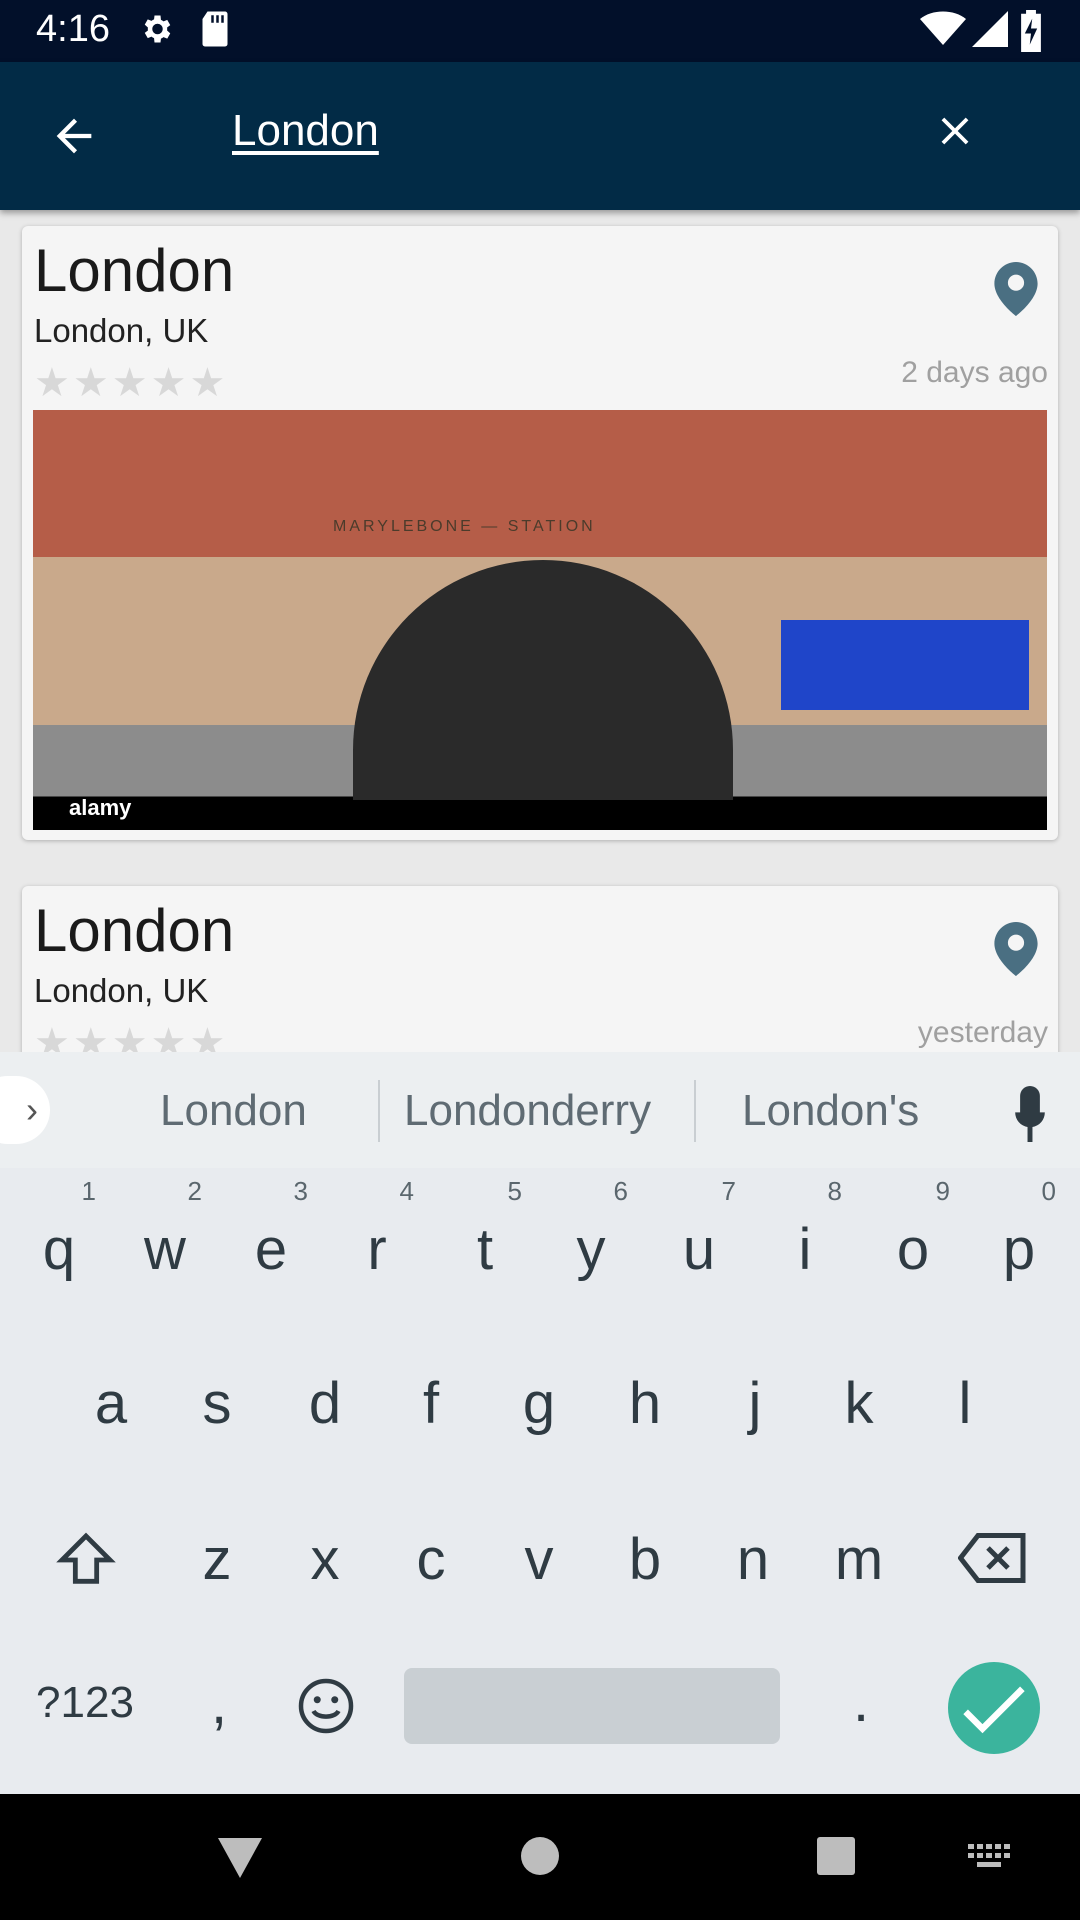 The image size is (1080, 1920). I want to click on close-icon, so click(955, 131).